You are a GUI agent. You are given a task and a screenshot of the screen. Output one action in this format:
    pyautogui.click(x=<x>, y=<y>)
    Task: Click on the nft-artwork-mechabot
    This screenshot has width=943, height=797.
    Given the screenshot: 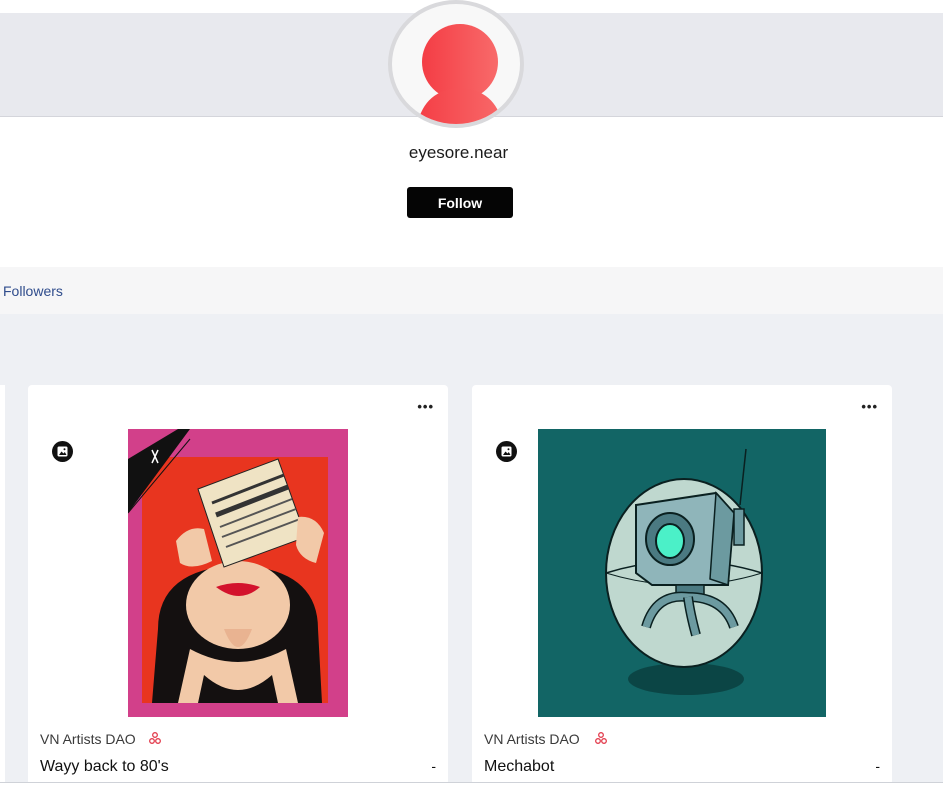 What is the action you would take?
    pyautogui.click(x=682, y=573)
    